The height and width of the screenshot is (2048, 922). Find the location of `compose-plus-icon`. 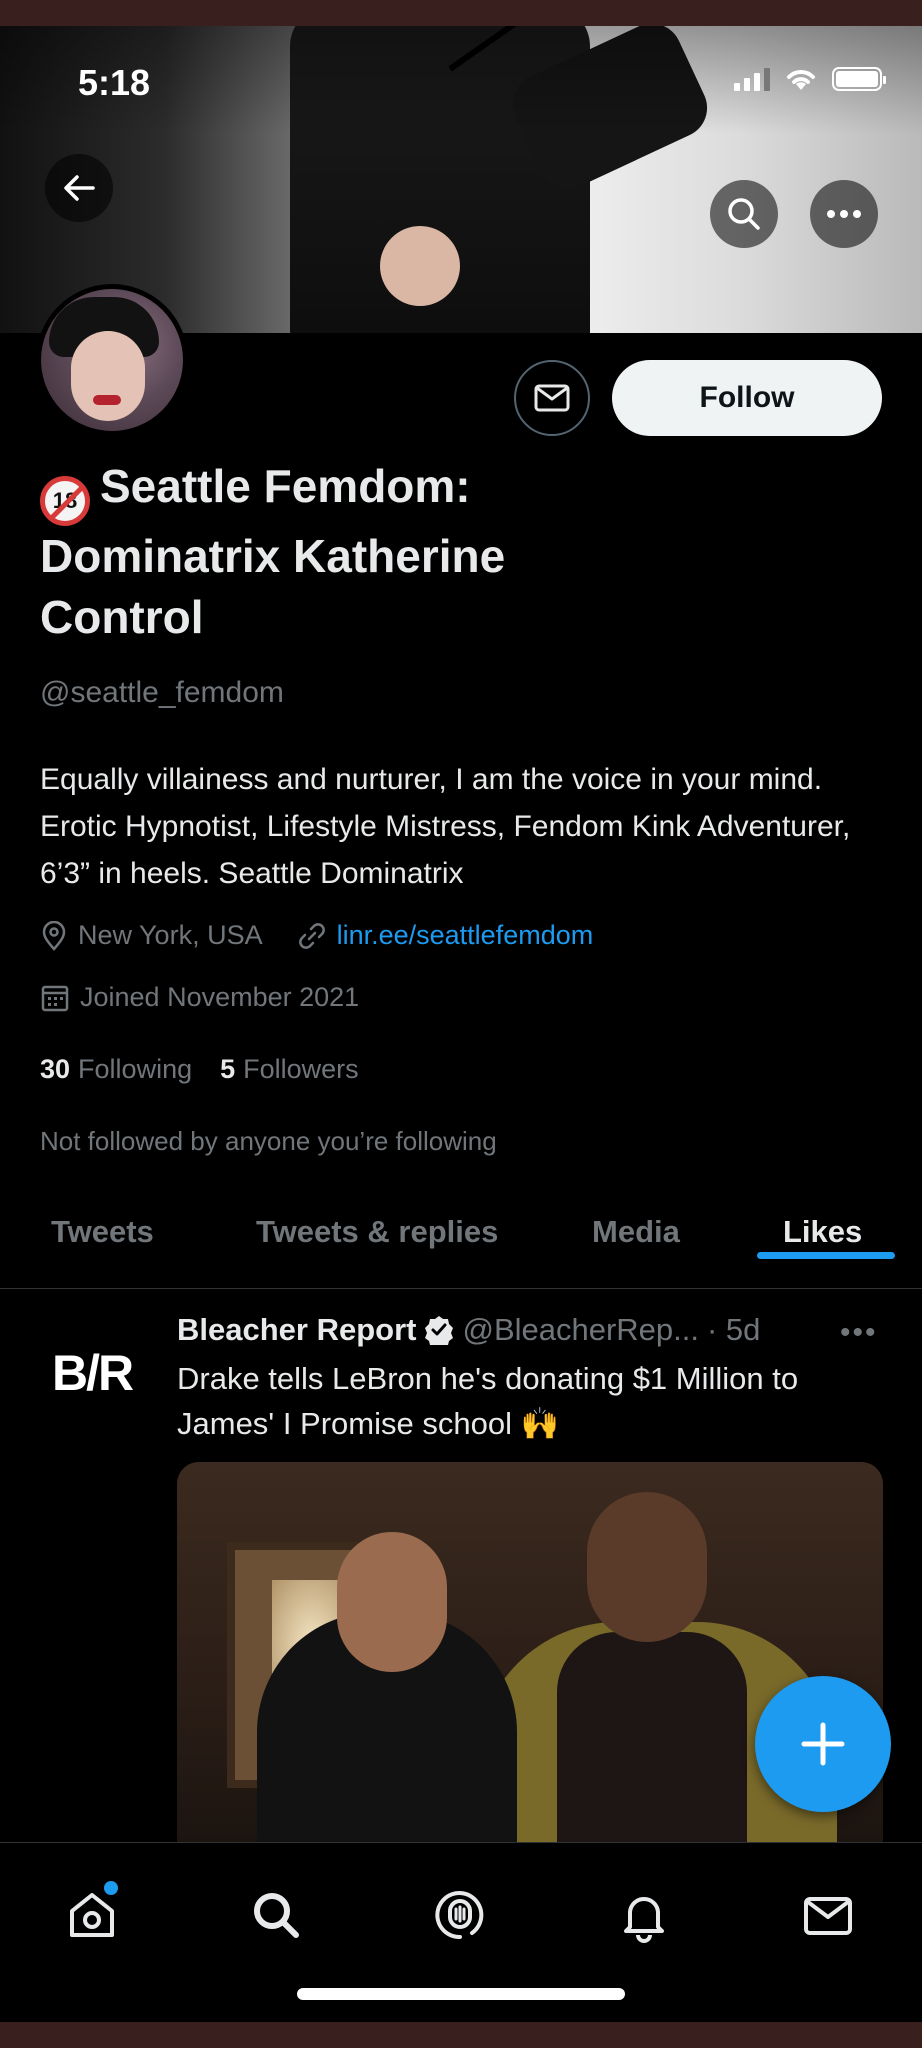

compose-plus-icon is located at coordinates (823, 1744).